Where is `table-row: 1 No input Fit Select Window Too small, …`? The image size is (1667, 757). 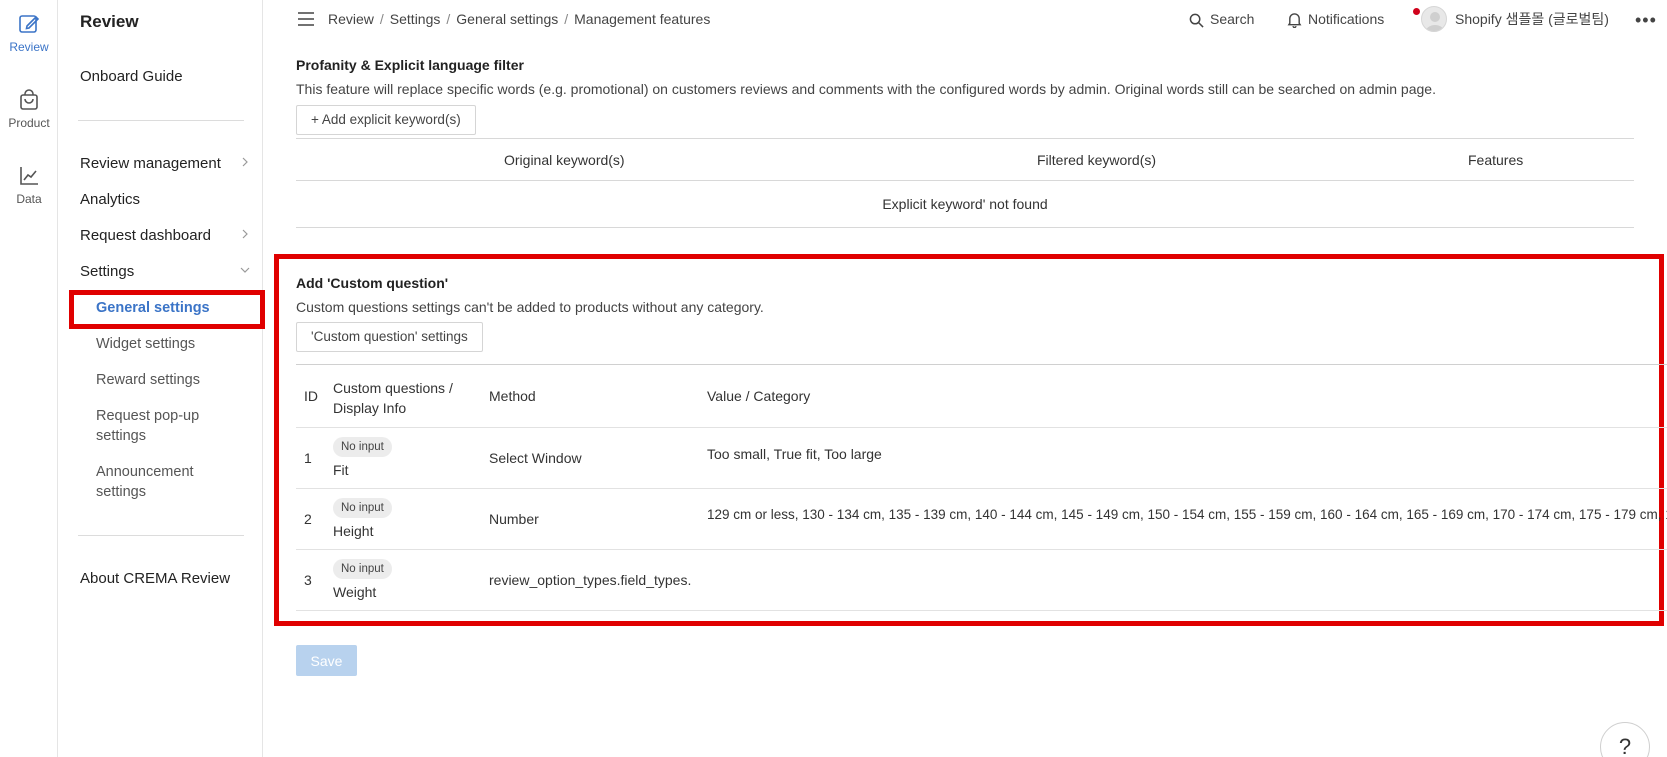 table-row: 1 No input Fit Select Window Too small, … is located at coordinates (981, 458).